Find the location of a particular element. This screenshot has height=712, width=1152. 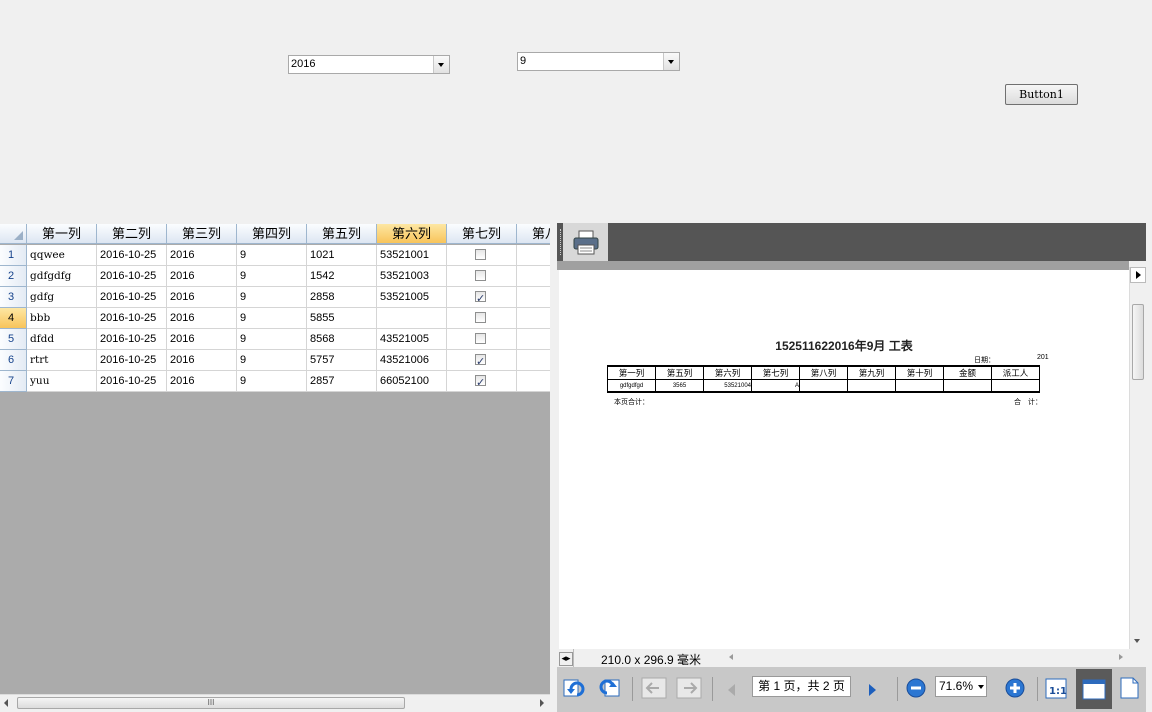

table-cell: qqwee is located at coordinates (62, 255).